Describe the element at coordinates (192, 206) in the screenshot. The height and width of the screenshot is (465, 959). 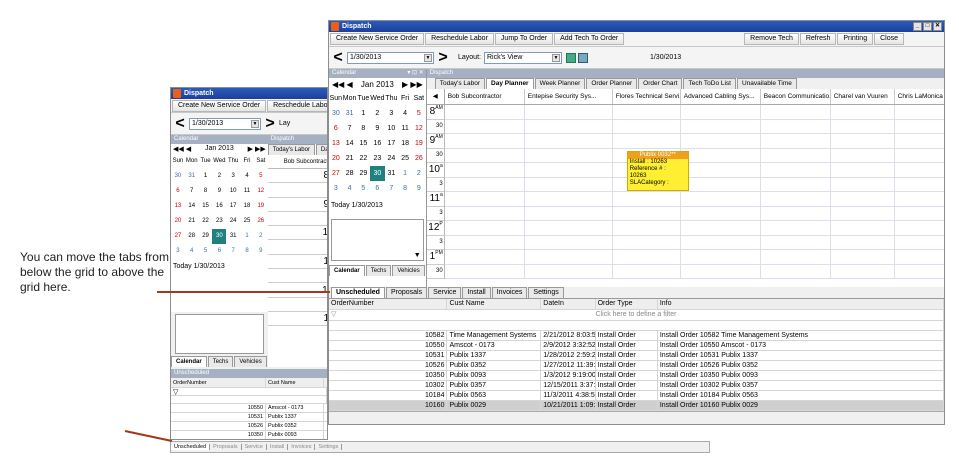
I see `calendar-day: 14` at that location.